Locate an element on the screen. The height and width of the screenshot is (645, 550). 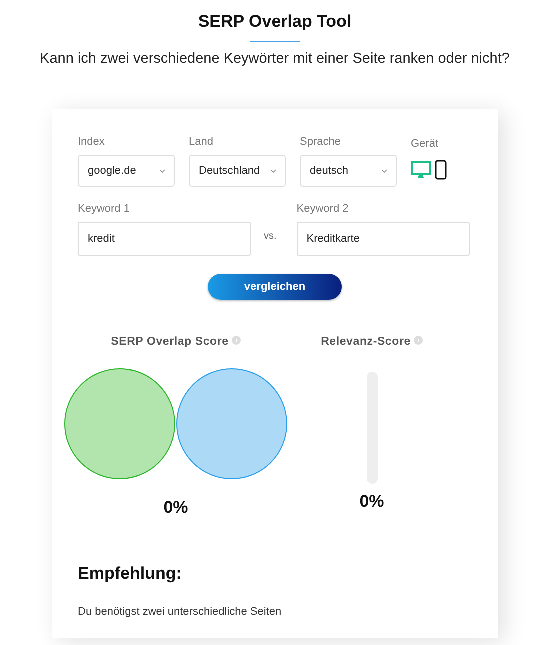
score-title: Relevanz-Score is located at coordinates (366, 342).